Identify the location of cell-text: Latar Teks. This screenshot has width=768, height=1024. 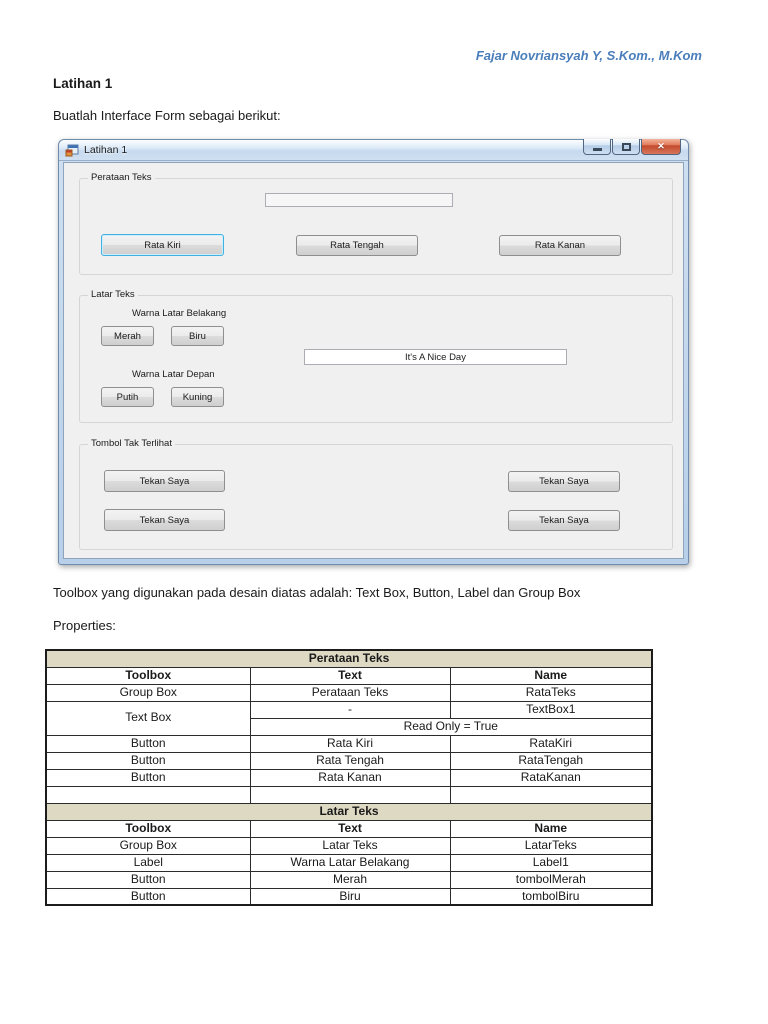
(350, 845).